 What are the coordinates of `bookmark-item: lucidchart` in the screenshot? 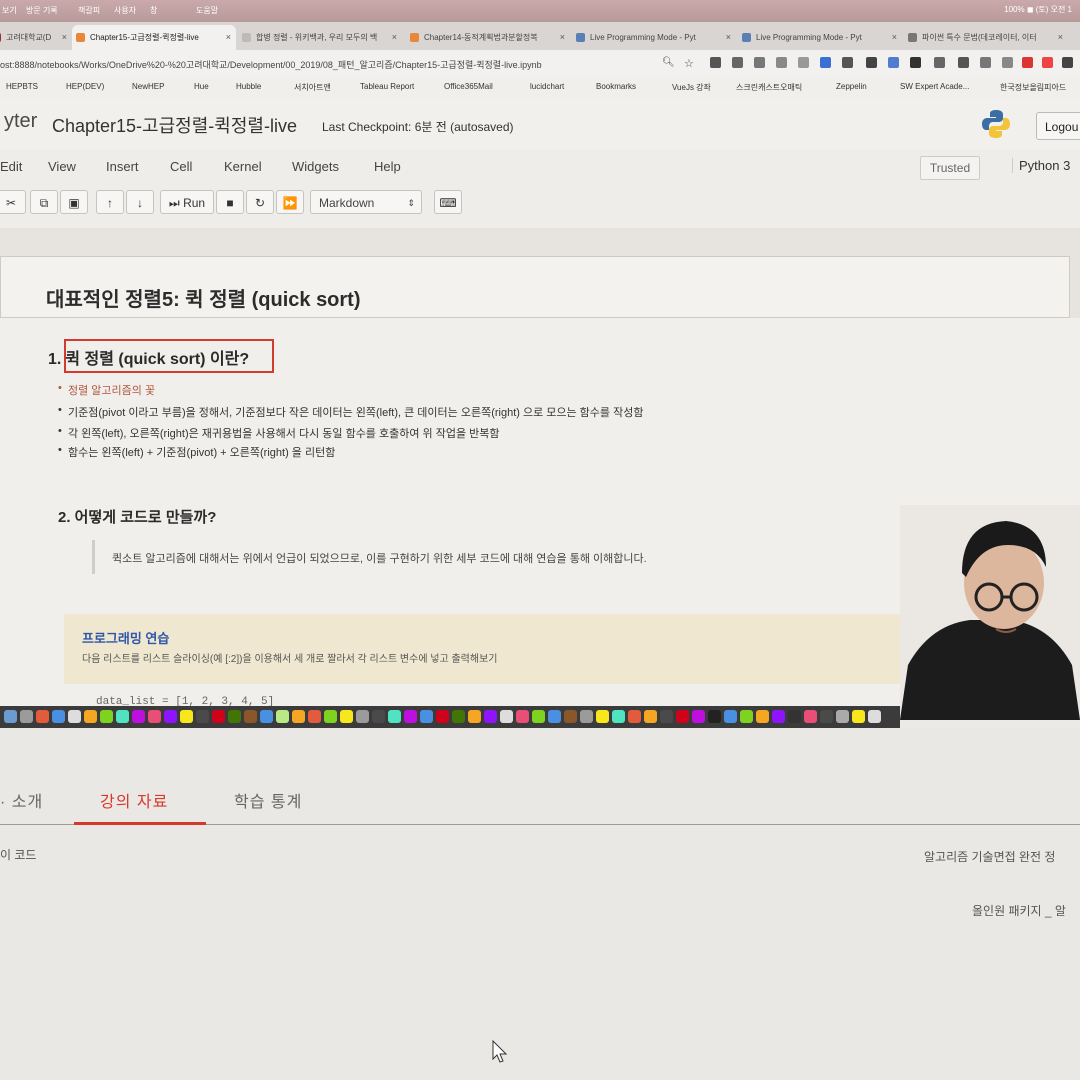 It's located at (547, 86).